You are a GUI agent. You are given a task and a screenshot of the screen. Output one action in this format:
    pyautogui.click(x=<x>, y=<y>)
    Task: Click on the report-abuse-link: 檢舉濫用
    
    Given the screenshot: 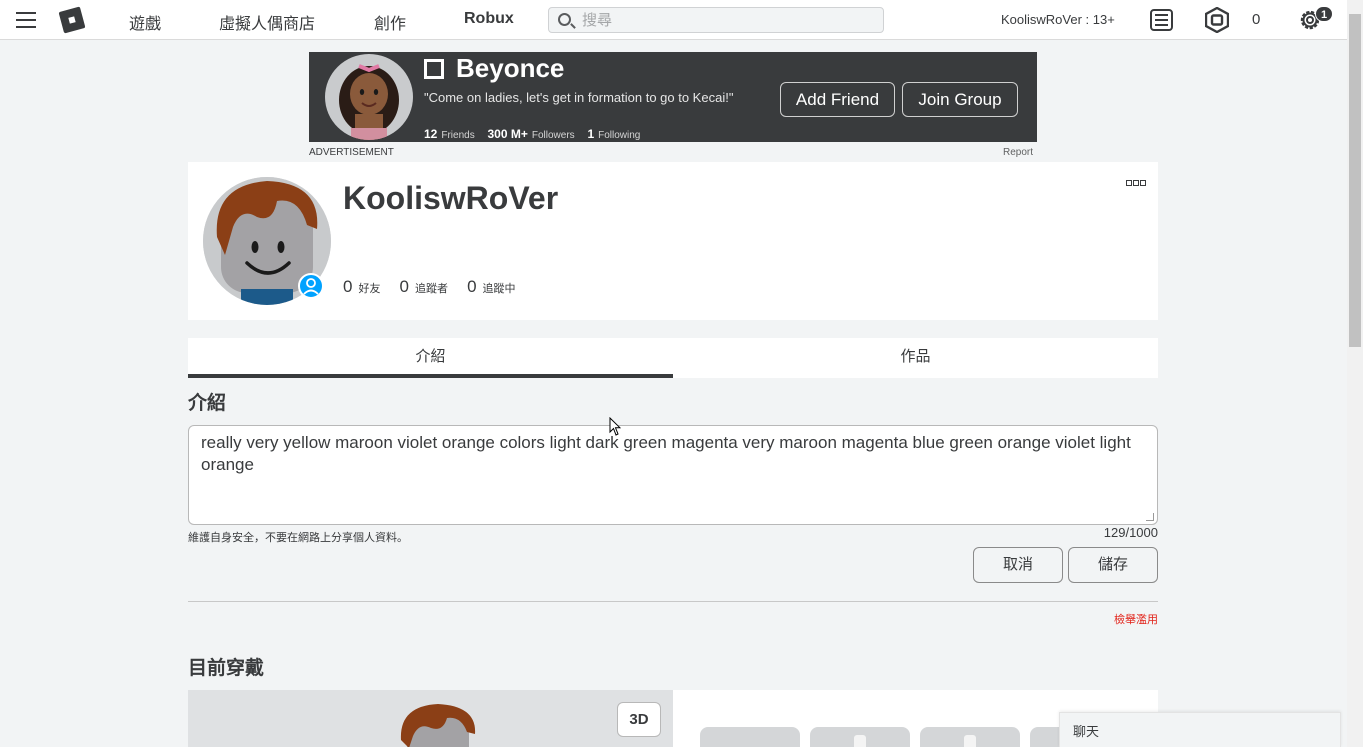 What is the action you would take?
    pyautogui.click(x=1129, y=619)
    